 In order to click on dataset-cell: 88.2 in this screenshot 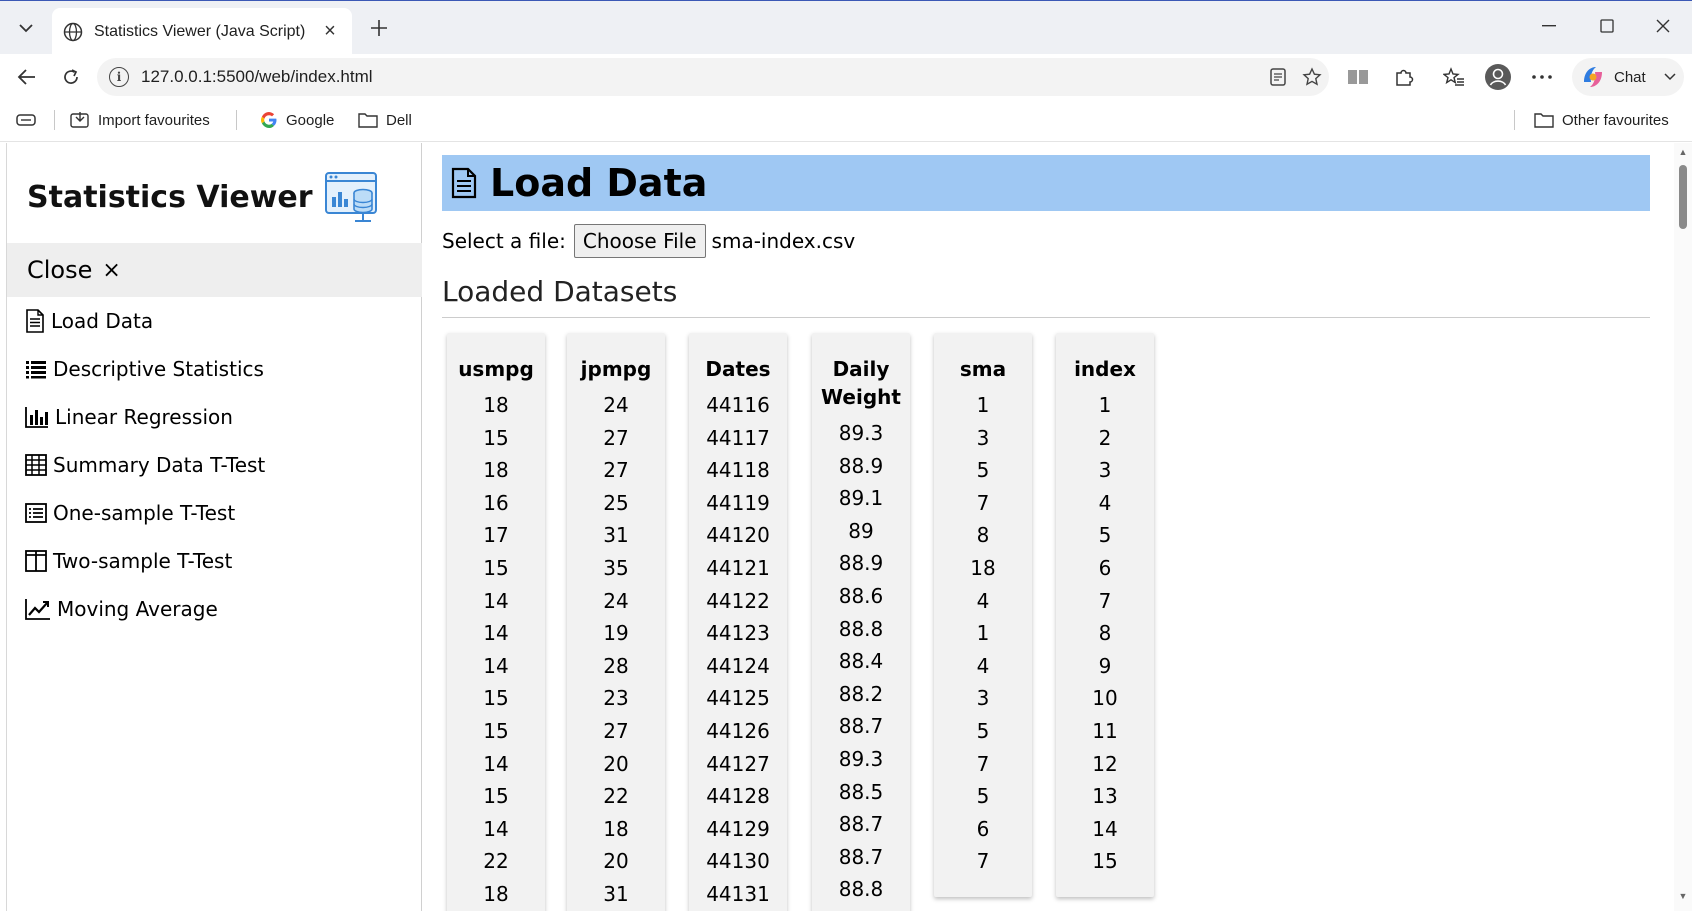, I will do `click(861, 693)`.